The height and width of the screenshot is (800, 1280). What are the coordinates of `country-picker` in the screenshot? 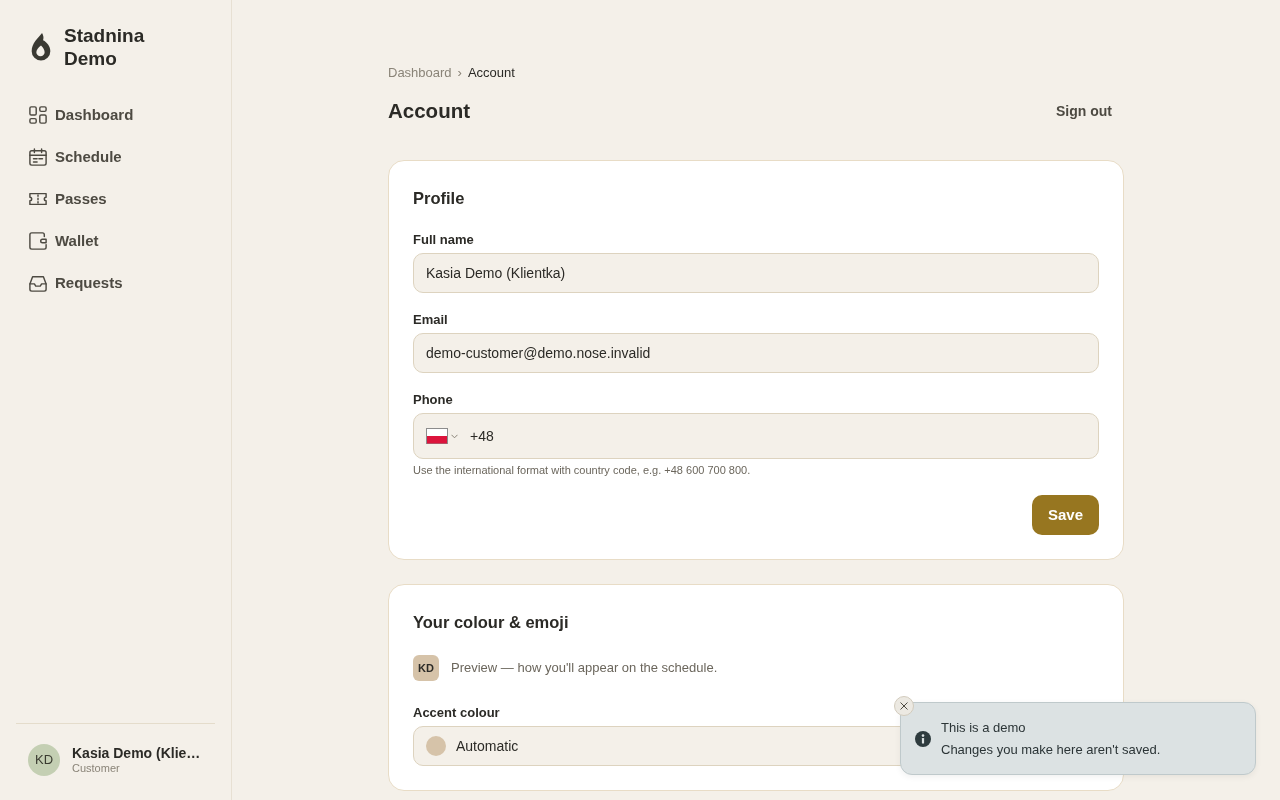 It's located at (442, 436).